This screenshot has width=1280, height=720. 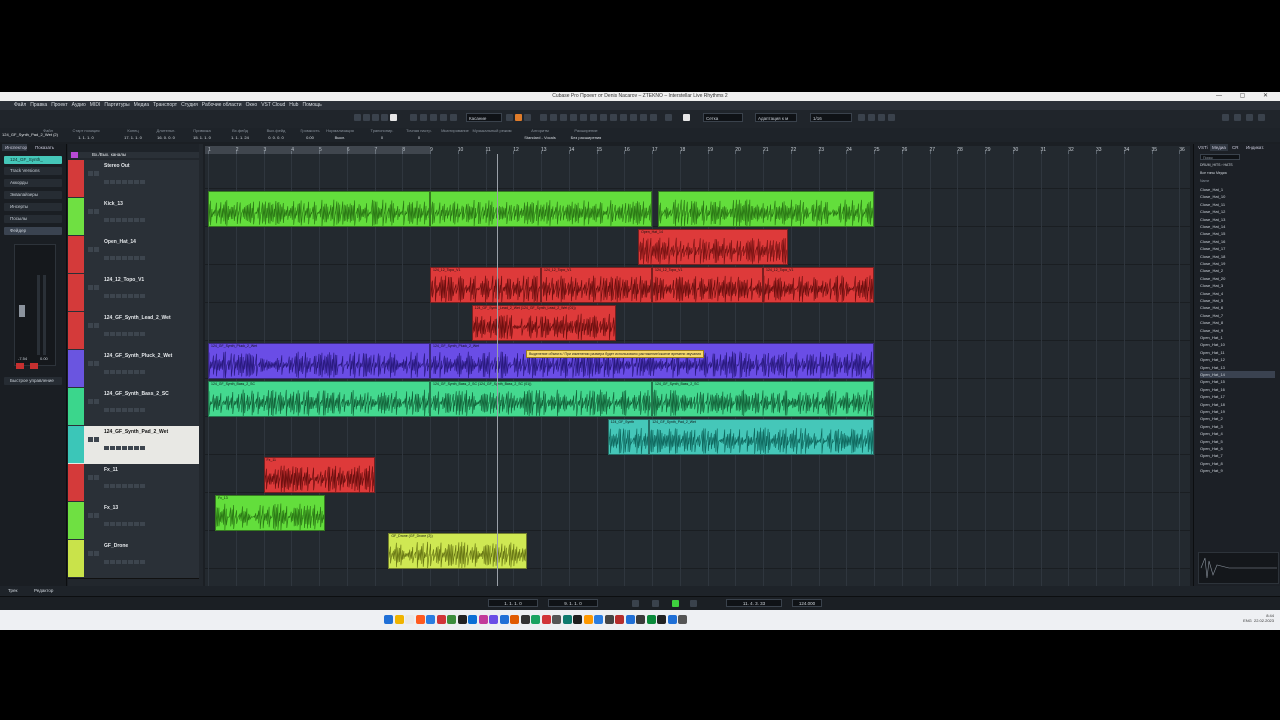 What do you see at coordinates (1220, 157) in the screenshot?
I see `media-search-input: Поиск` at bounding box center [1220, 157].